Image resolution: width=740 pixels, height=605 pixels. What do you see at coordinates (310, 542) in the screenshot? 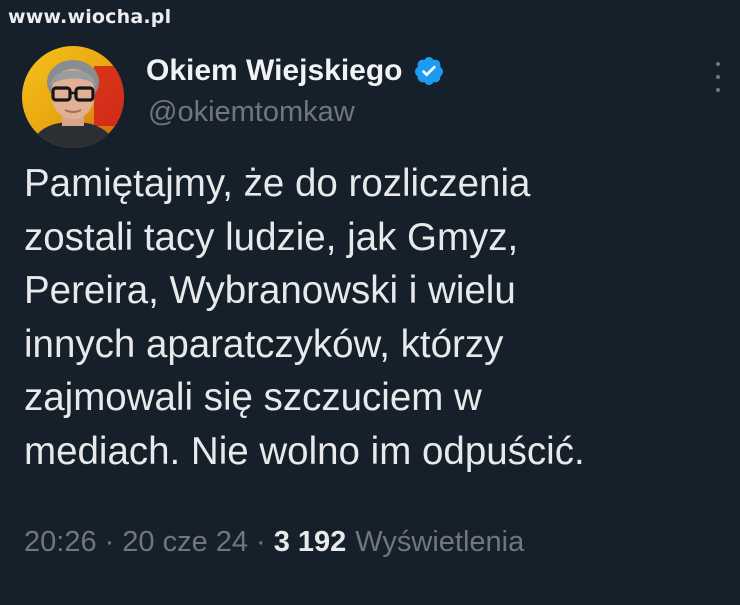
I see `views-count: 3 192` at bounding box center [310, 542].